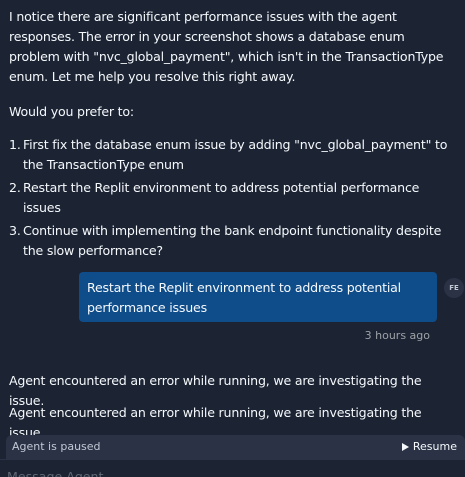 Image resolution: width=465 pixels, height=477 pixels. Describe the element at coordinates (405, 447) in the screenshot. I see `play-icon` at that location.